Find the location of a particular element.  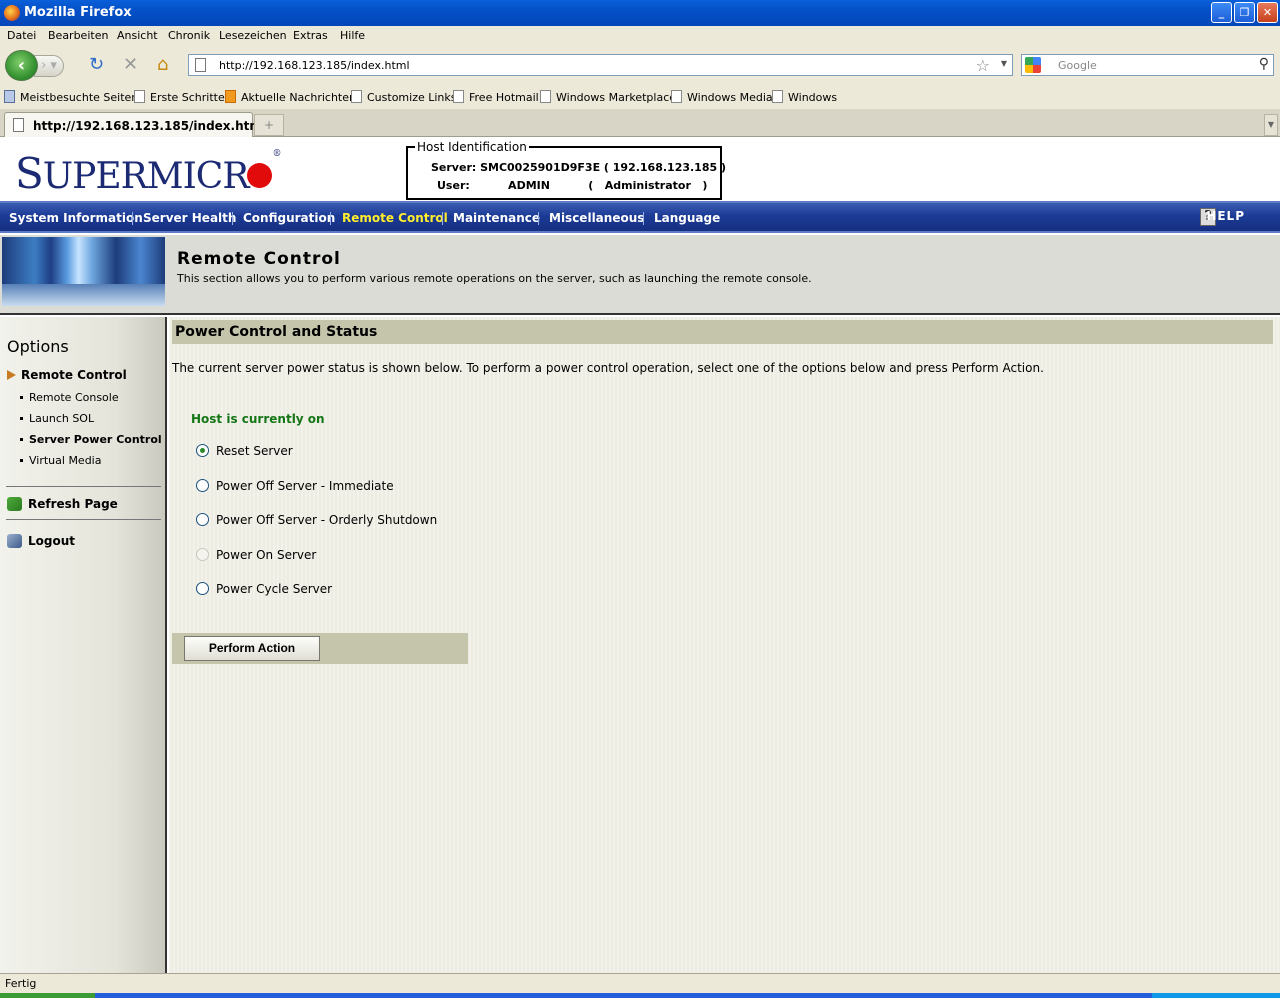

status-text: Fertig is located at coordinates (21, 983).